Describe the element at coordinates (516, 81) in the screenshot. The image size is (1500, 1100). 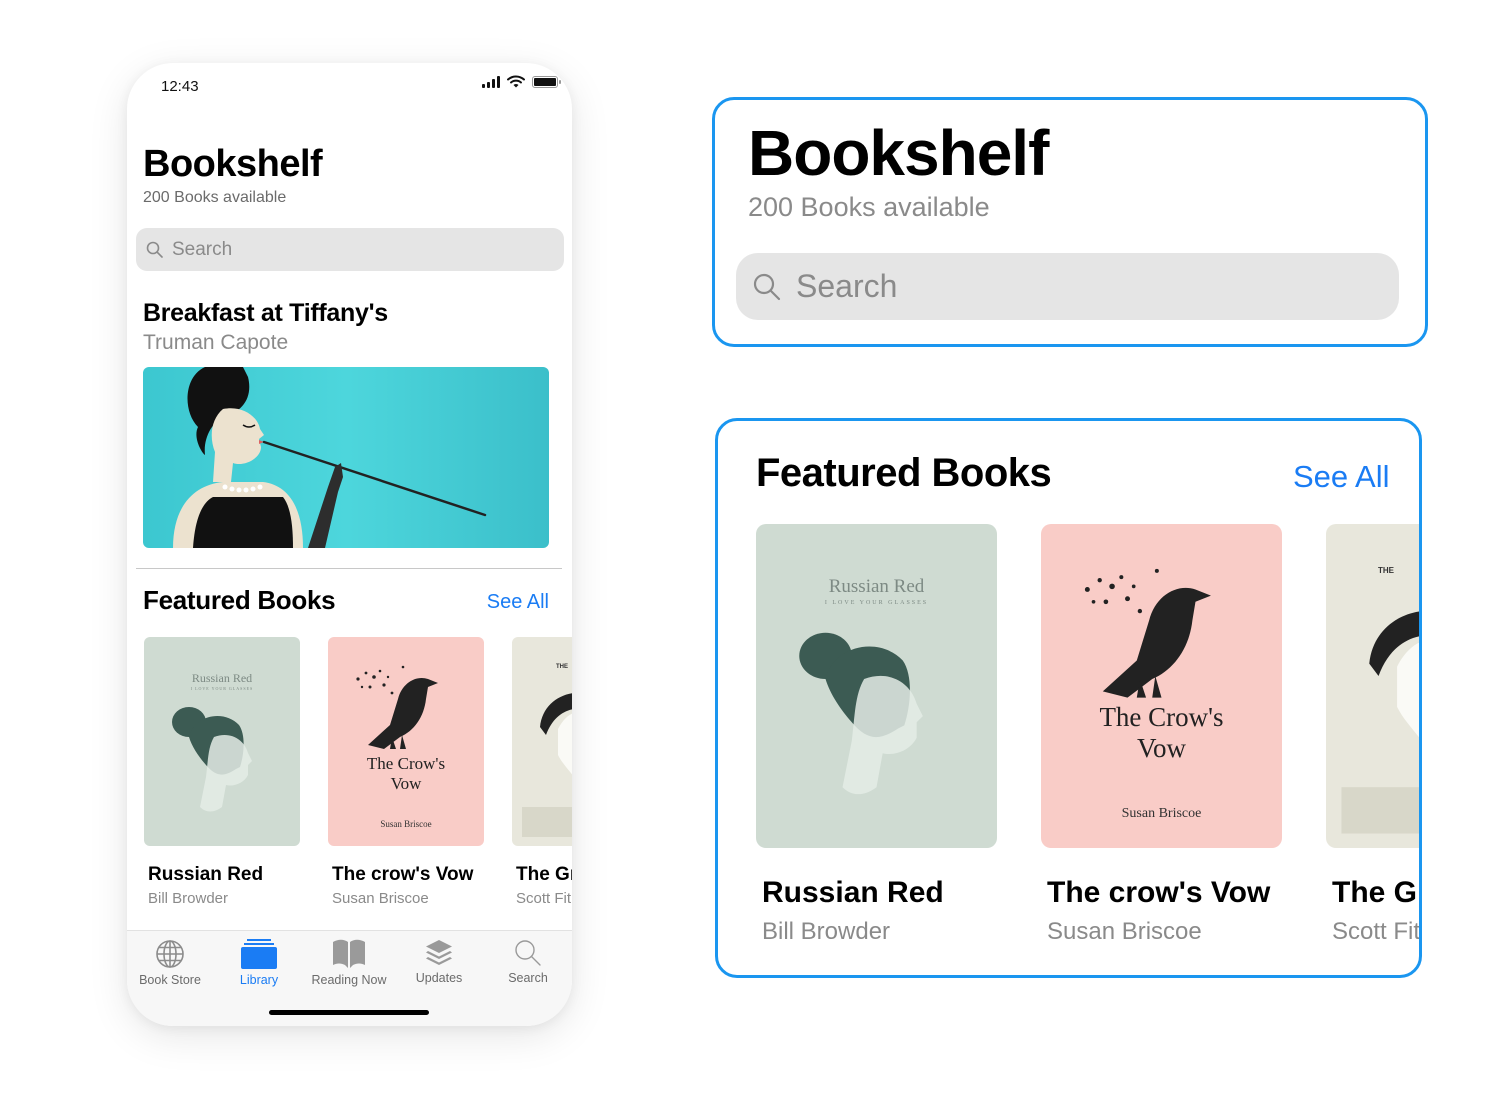
I see `wifi-icon` at that location.